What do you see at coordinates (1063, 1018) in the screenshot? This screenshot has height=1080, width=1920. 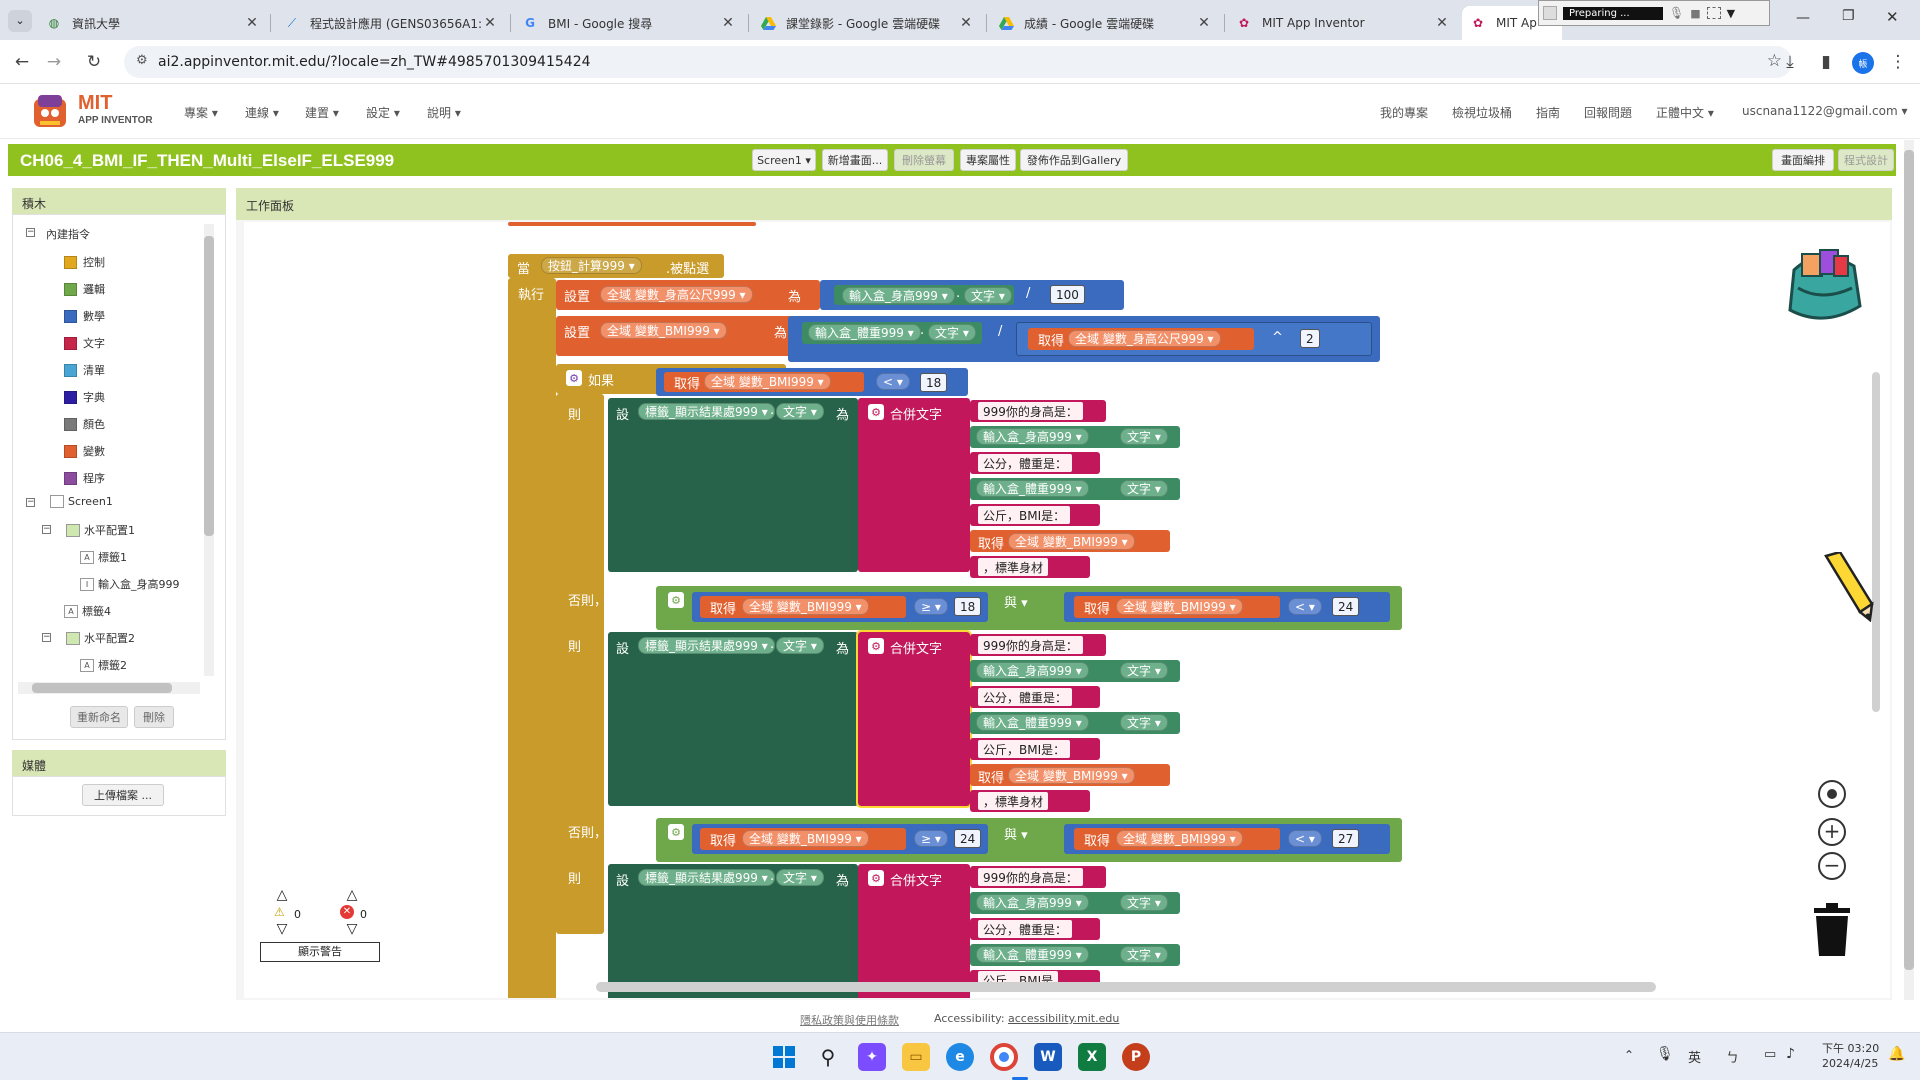 I see `accessibility-link: accessibility.mit.edu` at bounding box center [1063, 1018].